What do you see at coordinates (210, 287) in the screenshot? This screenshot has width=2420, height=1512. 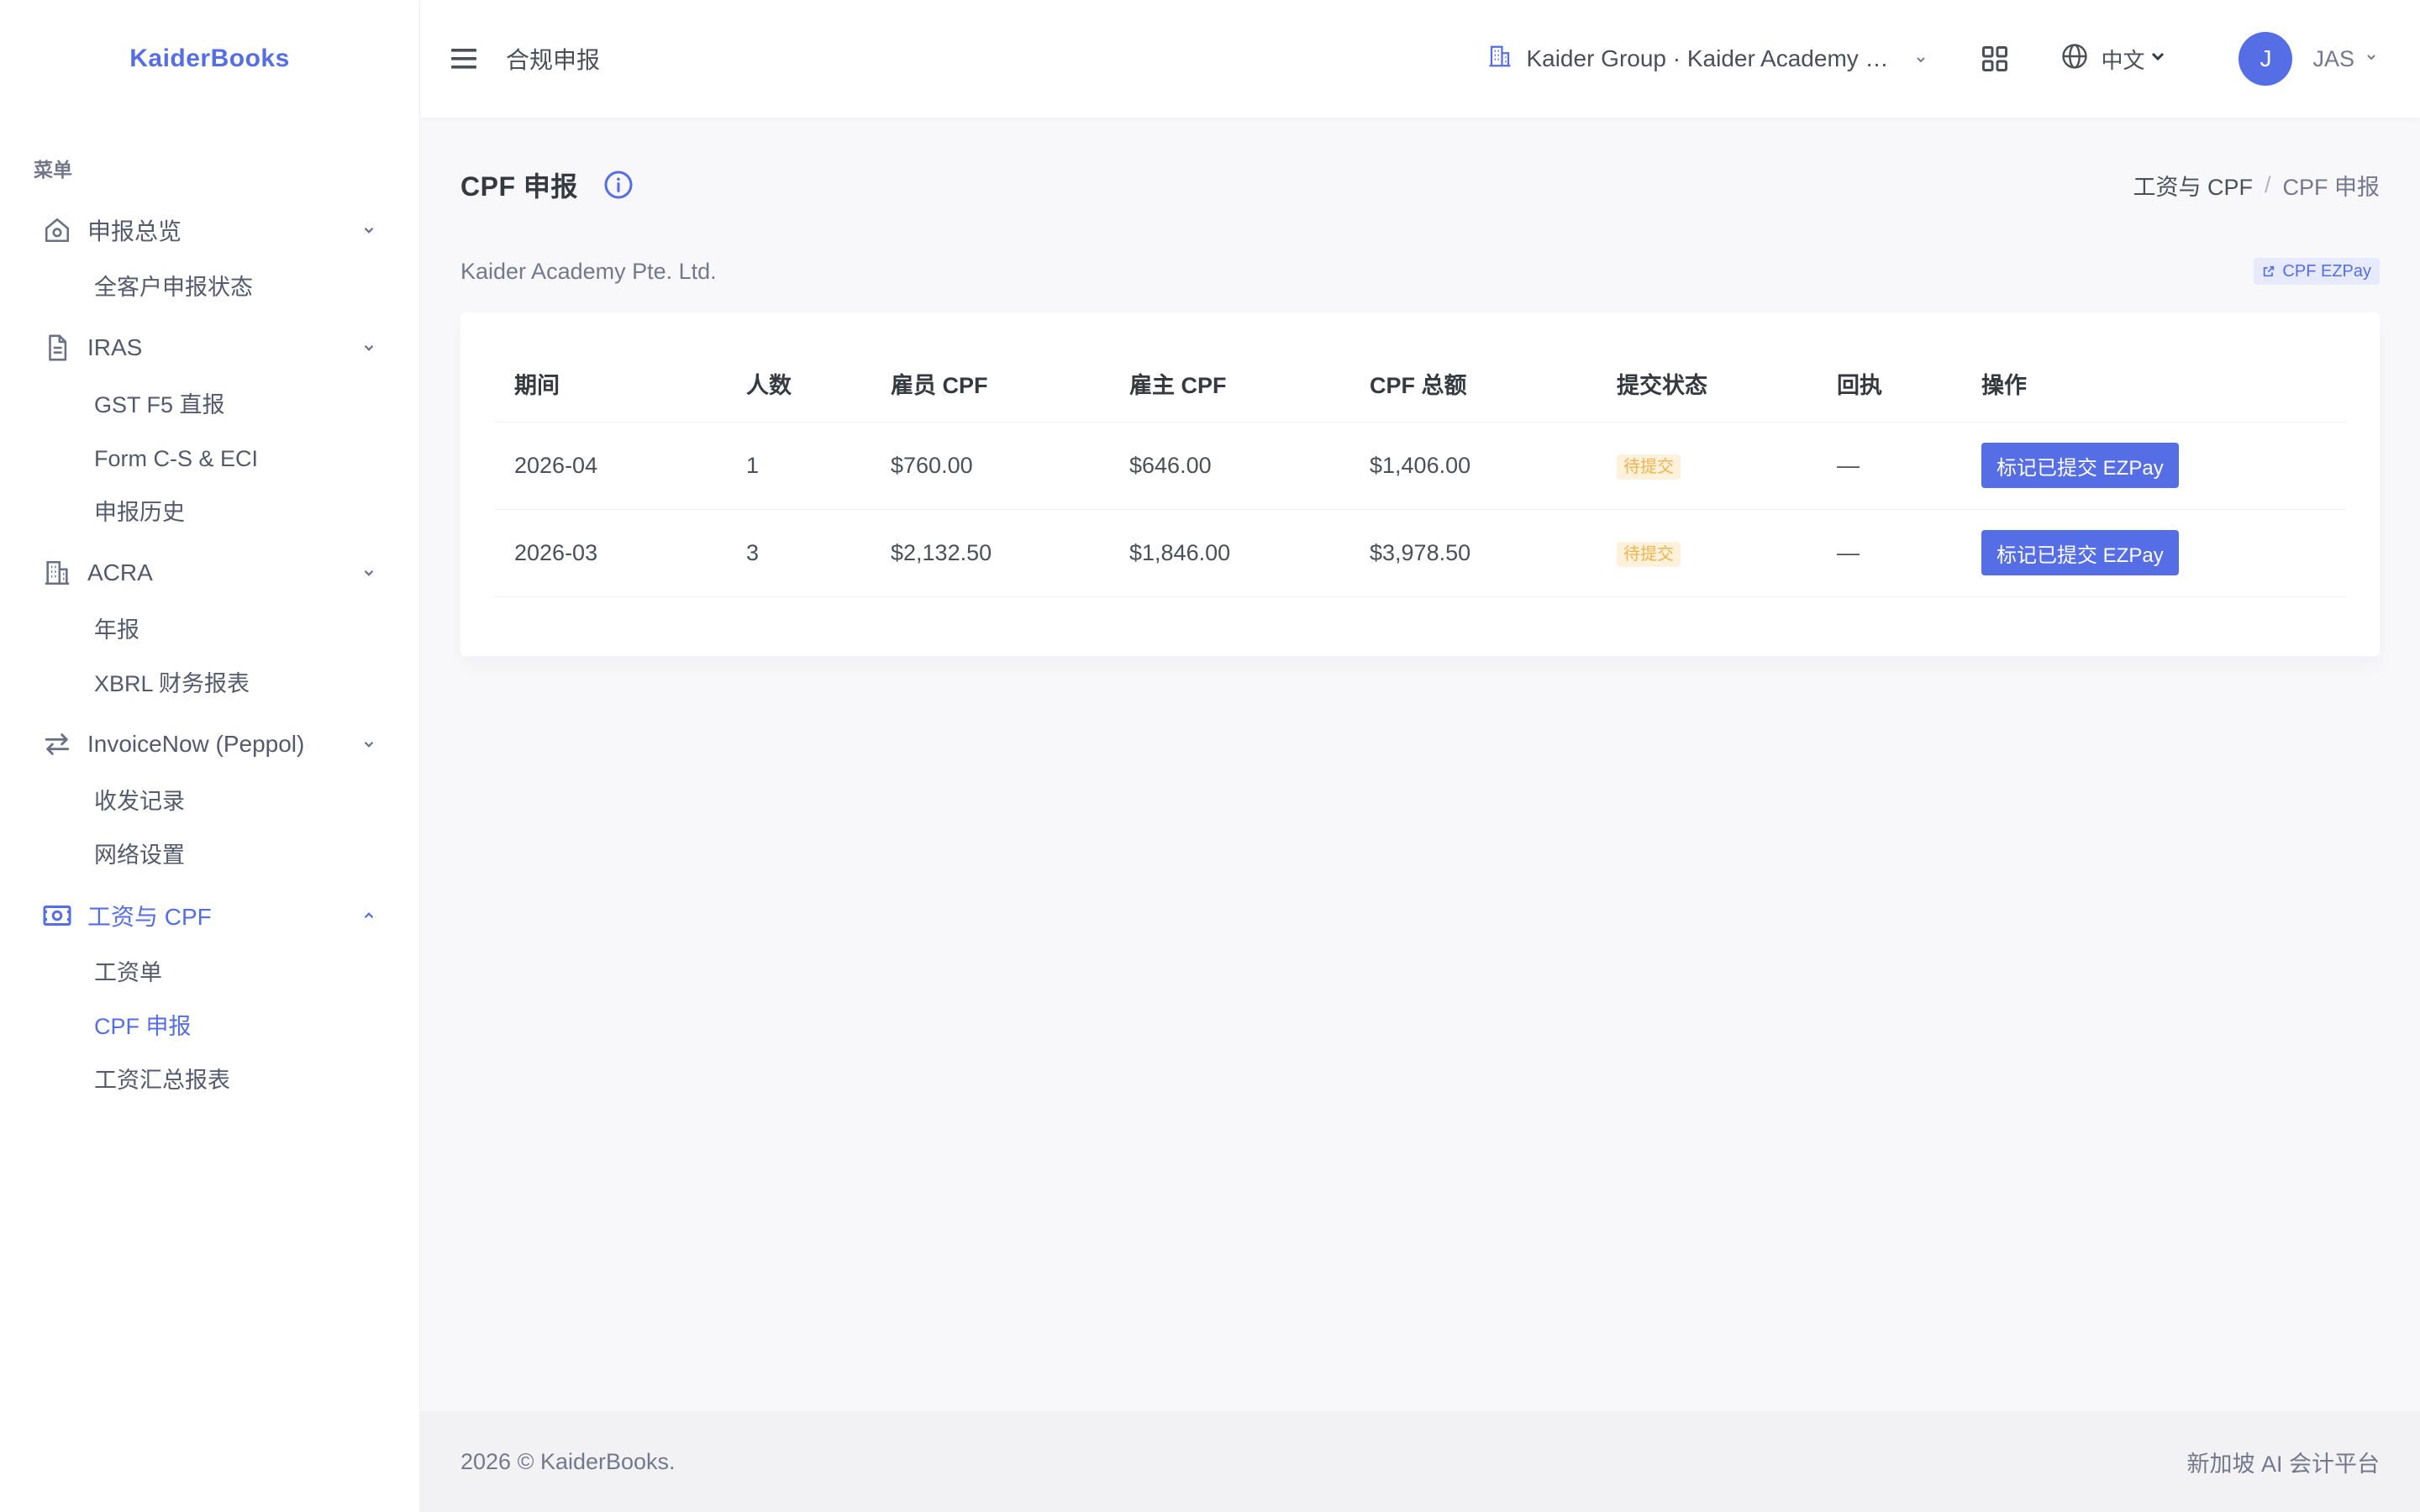 I see `sidebar-subitem-all-clients-status: 全客户申报状态` at bounding box center [210, 287].